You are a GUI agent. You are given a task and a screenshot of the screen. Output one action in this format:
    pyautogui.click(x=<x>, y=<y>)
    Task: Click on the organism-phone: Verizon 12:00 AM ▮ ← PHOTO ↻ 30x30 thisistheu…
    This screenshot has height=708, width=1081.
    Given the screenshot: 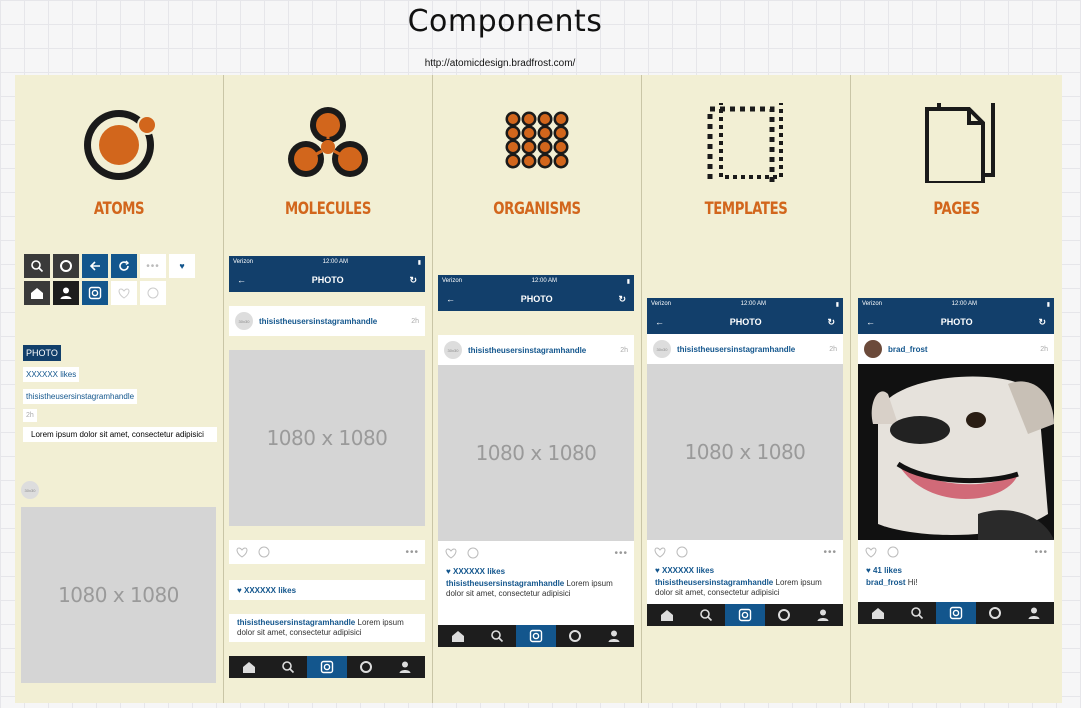 What is the action you would take?
    pyautogui.click(x=536, y=461)
    